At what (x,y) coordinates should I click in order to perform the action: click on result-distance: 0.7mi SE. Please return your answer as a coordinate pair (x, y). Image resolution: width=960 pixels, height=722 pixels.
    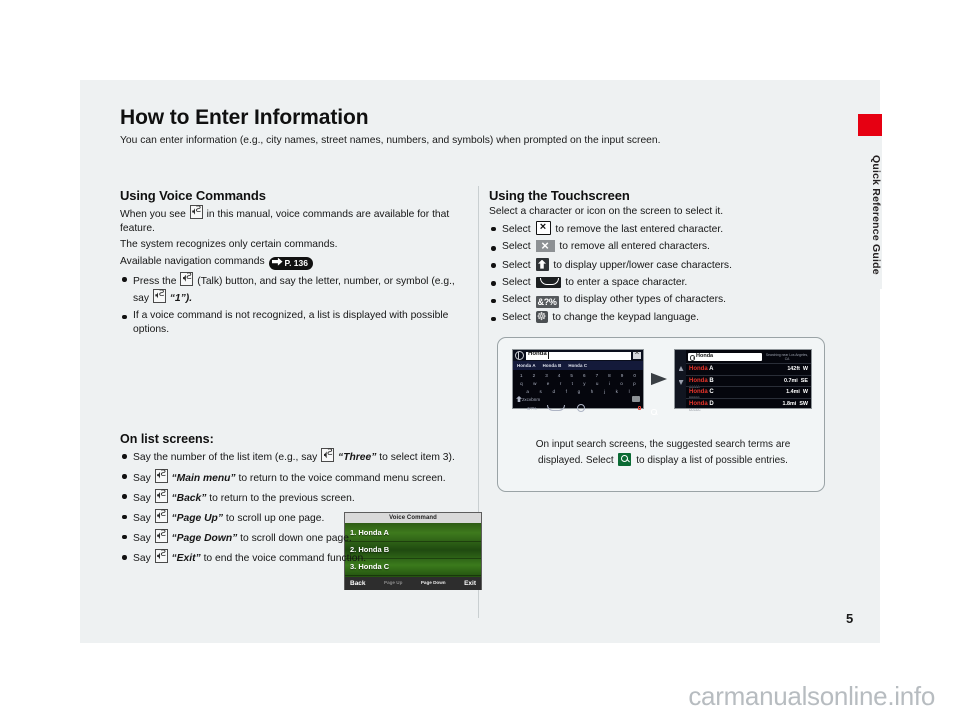
    Looking at the image, I should click on (796, 381).